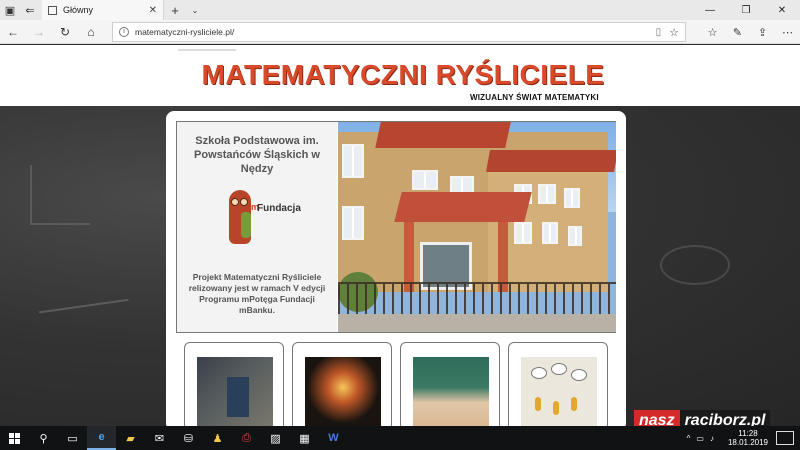 The width and height of the screenshot is (800, 450). Describe the element at coordinates (175, 10) in the screenshot. I see `new-tab-button: +` at that location.